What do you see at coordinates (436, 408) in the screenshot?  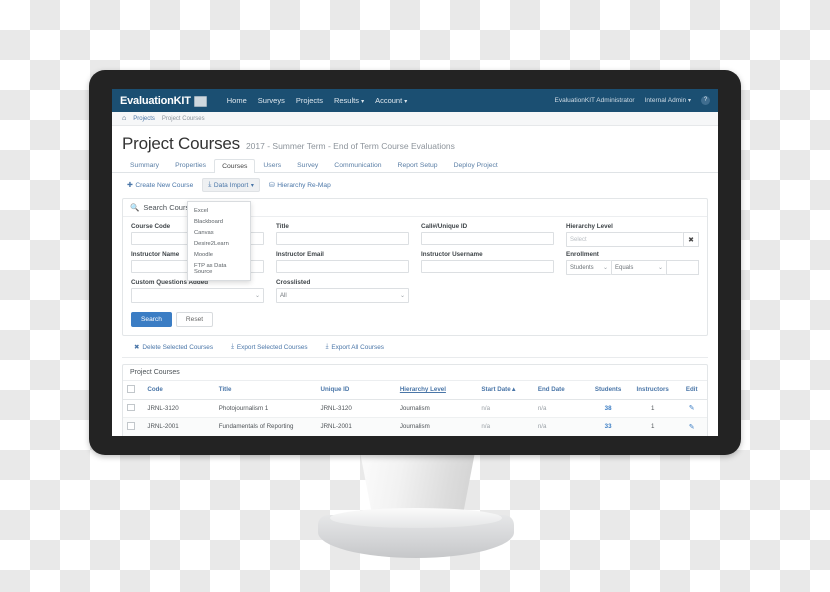 I see `cell-hierarchy: Journalism` at bounding box center [436, 408].